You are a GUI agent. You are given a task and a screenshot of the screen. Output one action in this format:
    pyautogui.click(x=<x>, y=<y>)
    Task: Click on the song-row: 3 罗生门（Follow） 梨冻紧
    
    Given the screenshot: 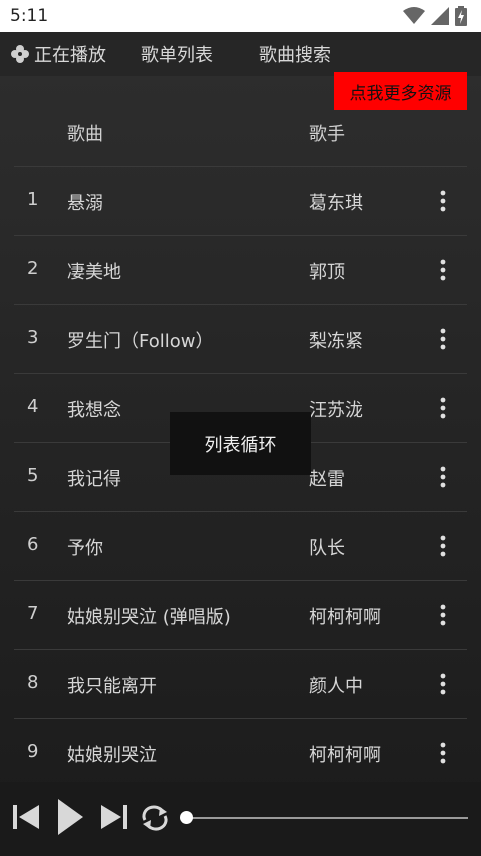 What is the action you would take?
    pyautogui.click(x=240, y=338)
    